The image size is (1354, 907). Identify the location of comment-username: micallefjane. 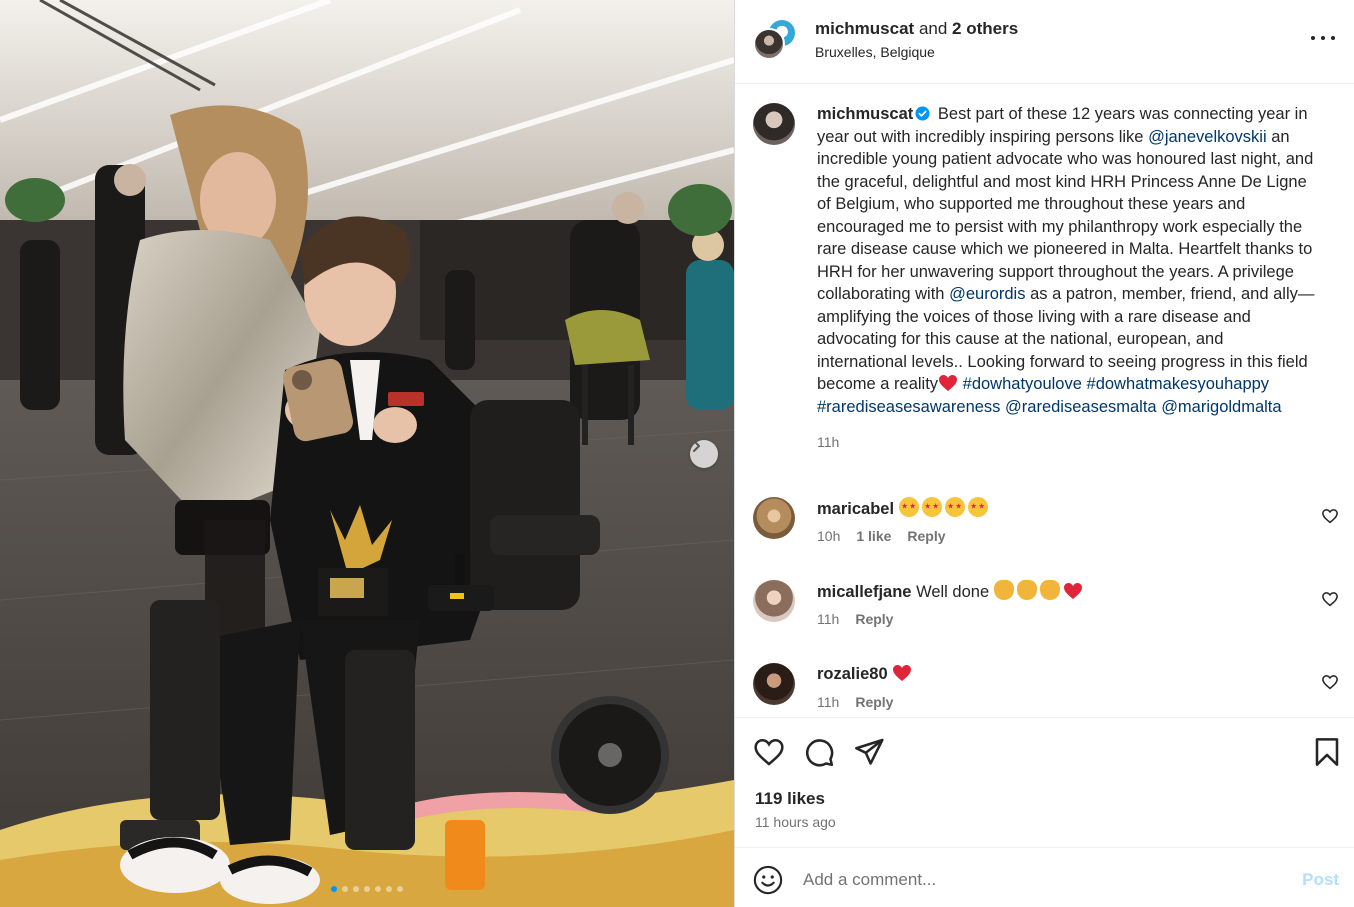
(864, 592).